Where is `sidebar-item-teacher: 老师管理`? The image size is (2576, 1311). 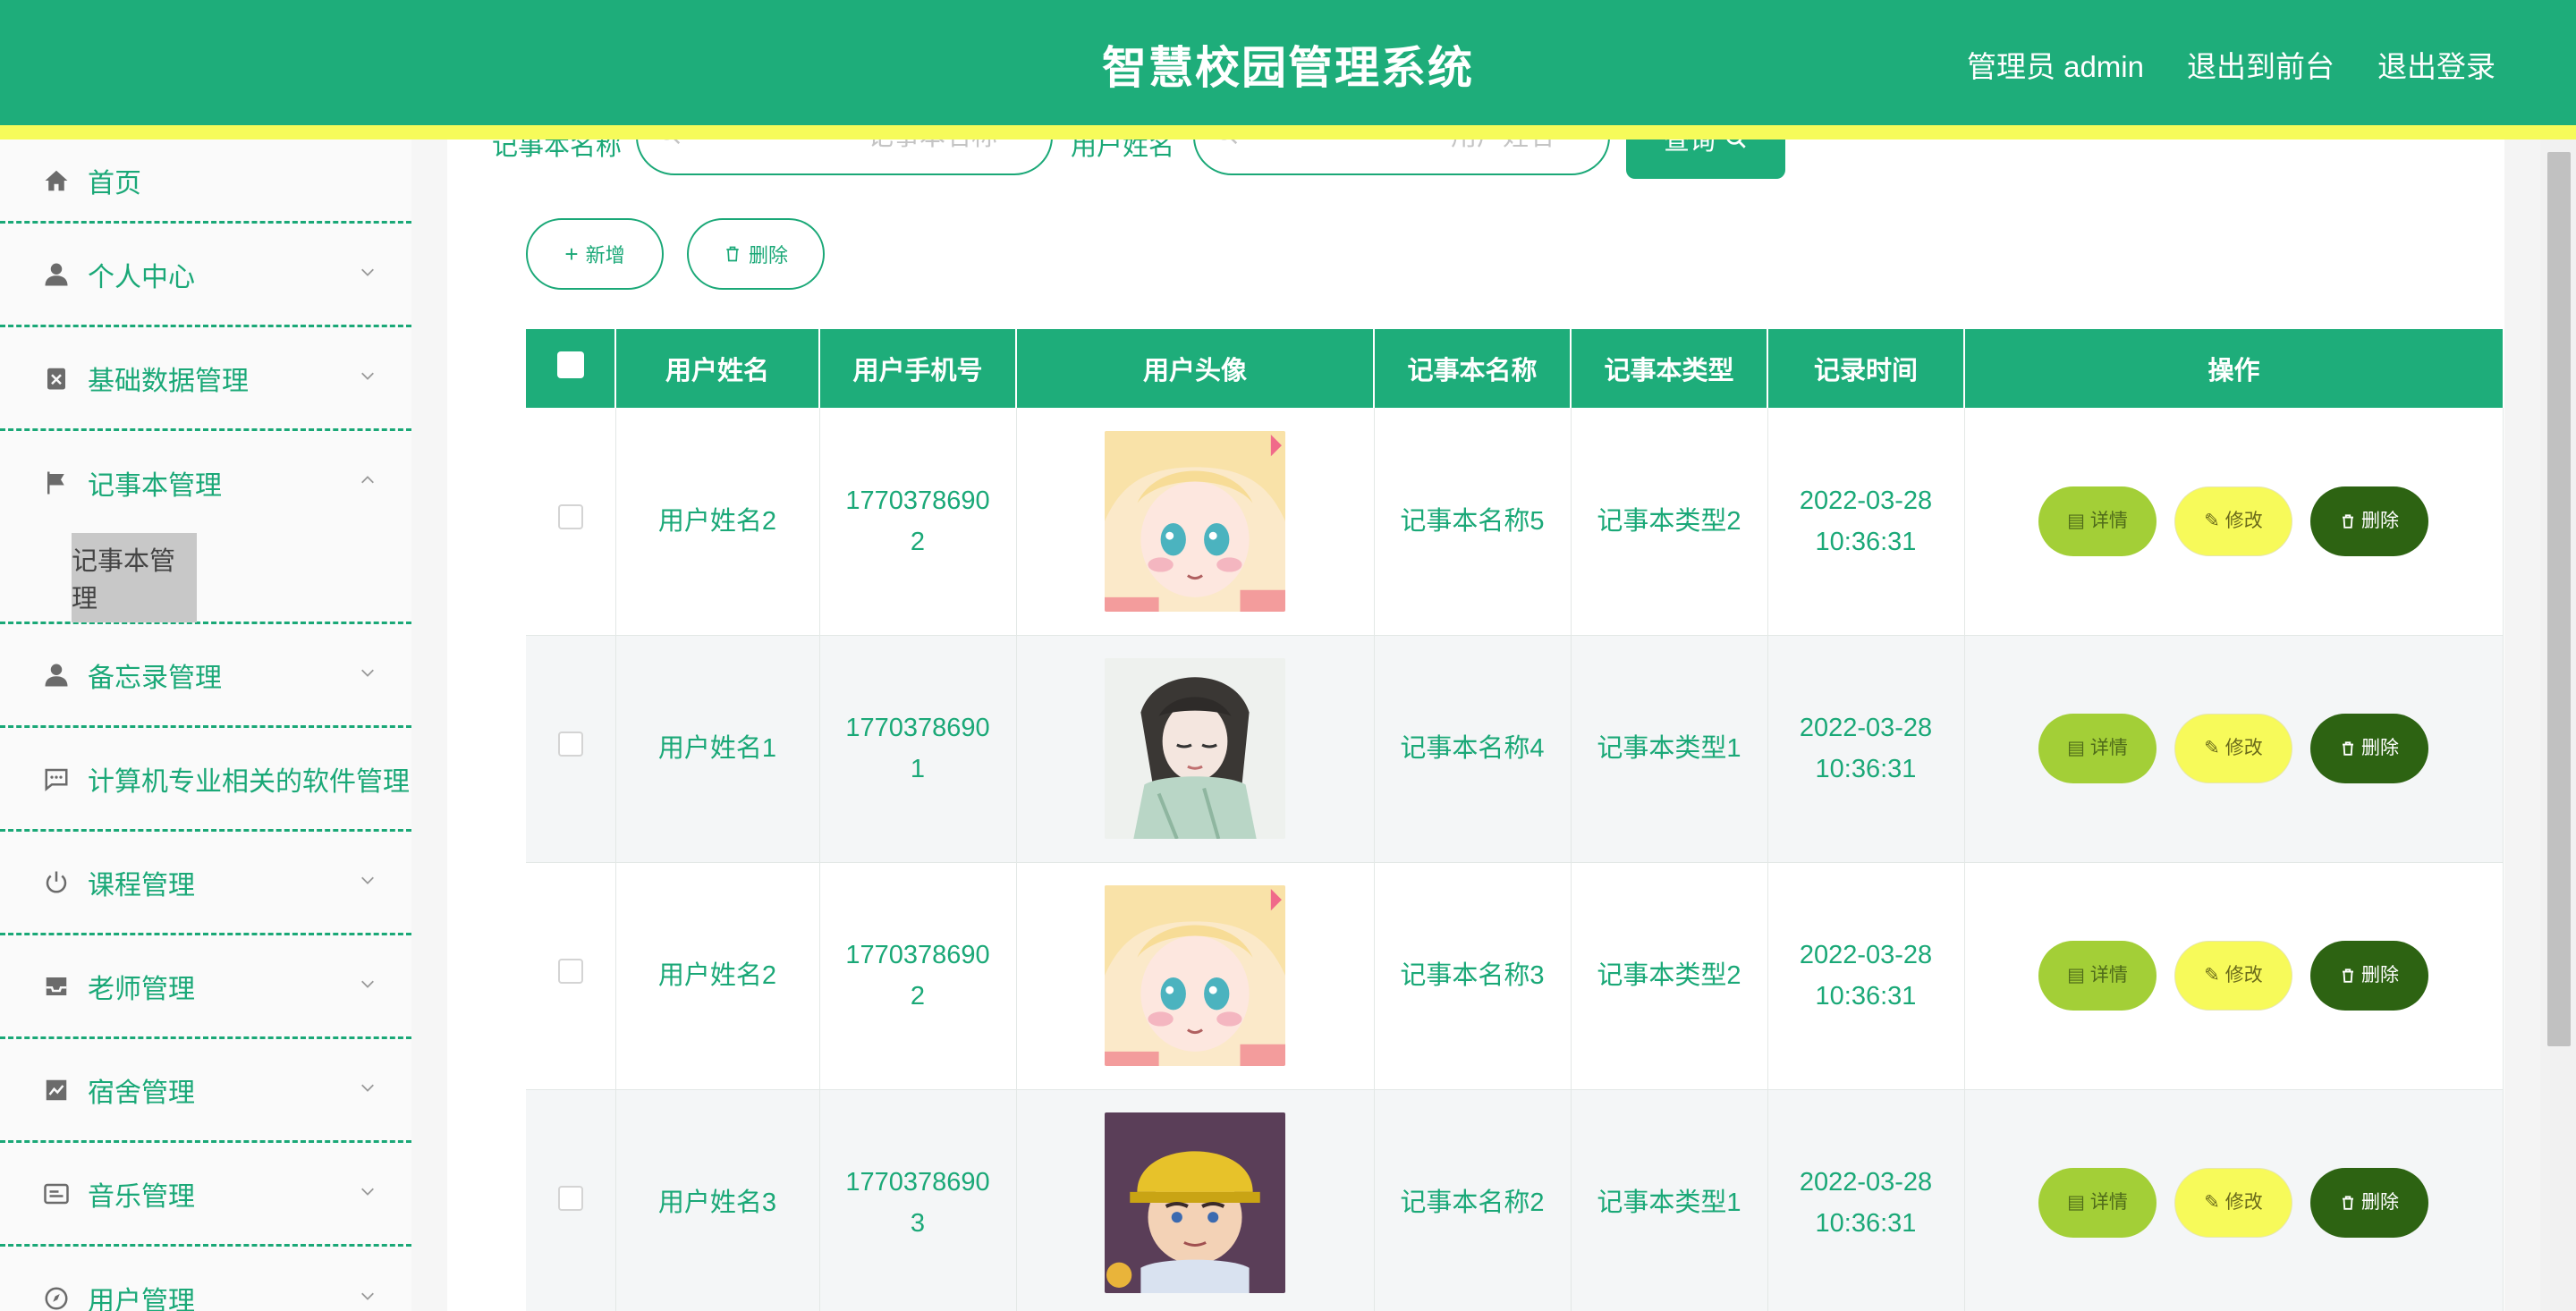
sidebar-item-teacher: 老师管理 is located at coordinates (205, 987).